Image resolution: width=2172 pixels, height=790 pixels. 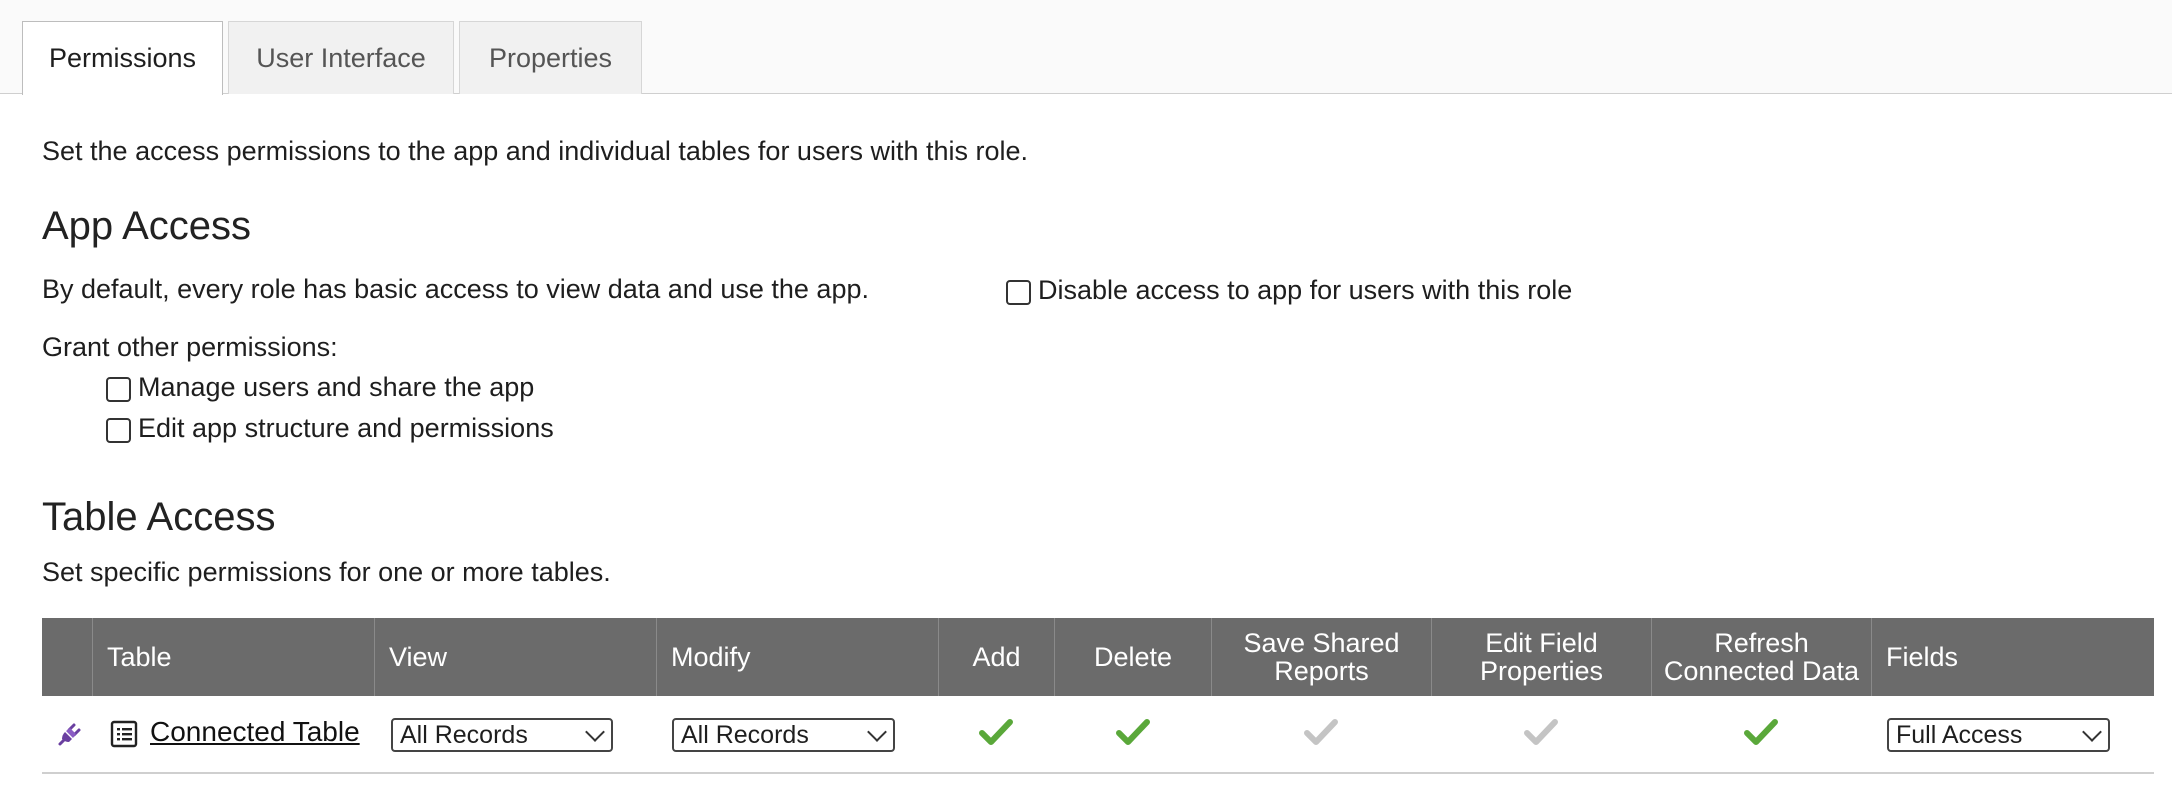 What do you see at coordinates (1761, 657) in the screenshot?
I see `header-refresh-connected-data: Refresh Connected Data` at bounding box center [1761, 657].